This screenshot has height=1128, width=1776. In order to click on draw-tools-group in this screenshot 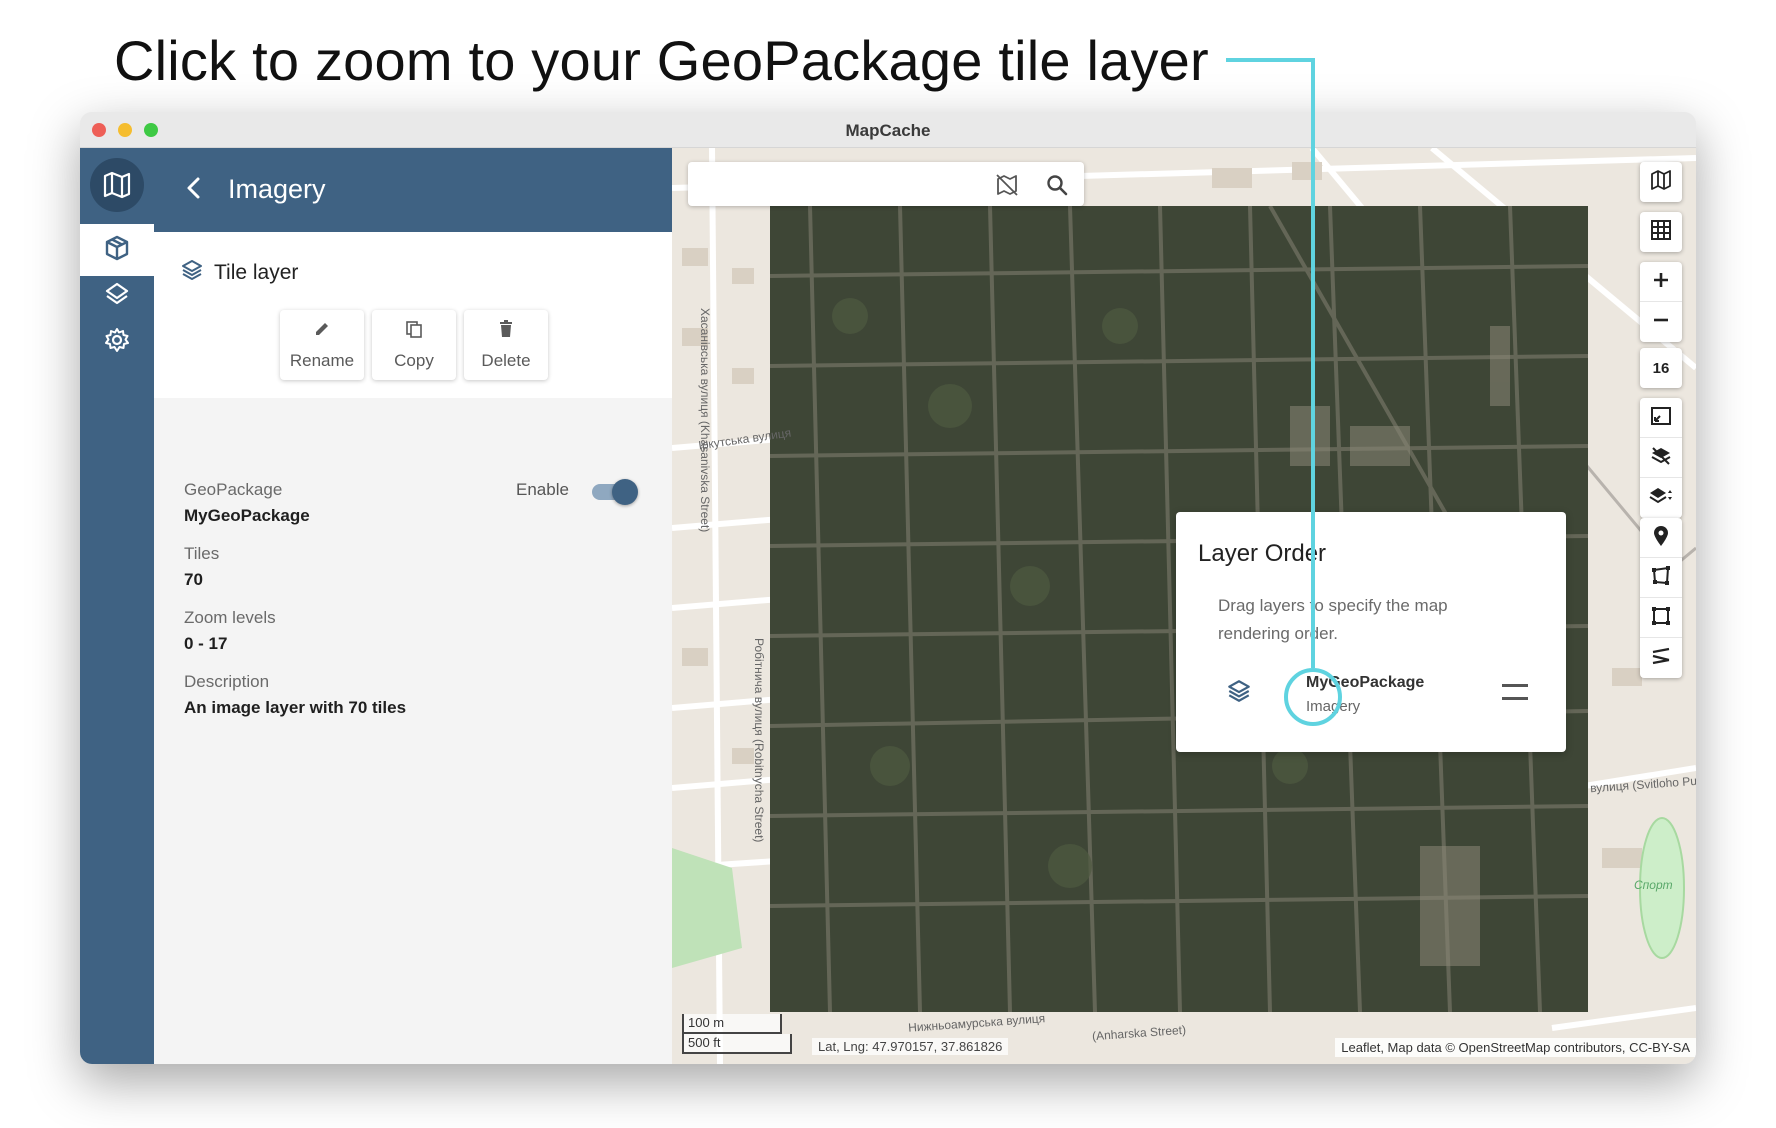, I will do `click(1661, 598)`.